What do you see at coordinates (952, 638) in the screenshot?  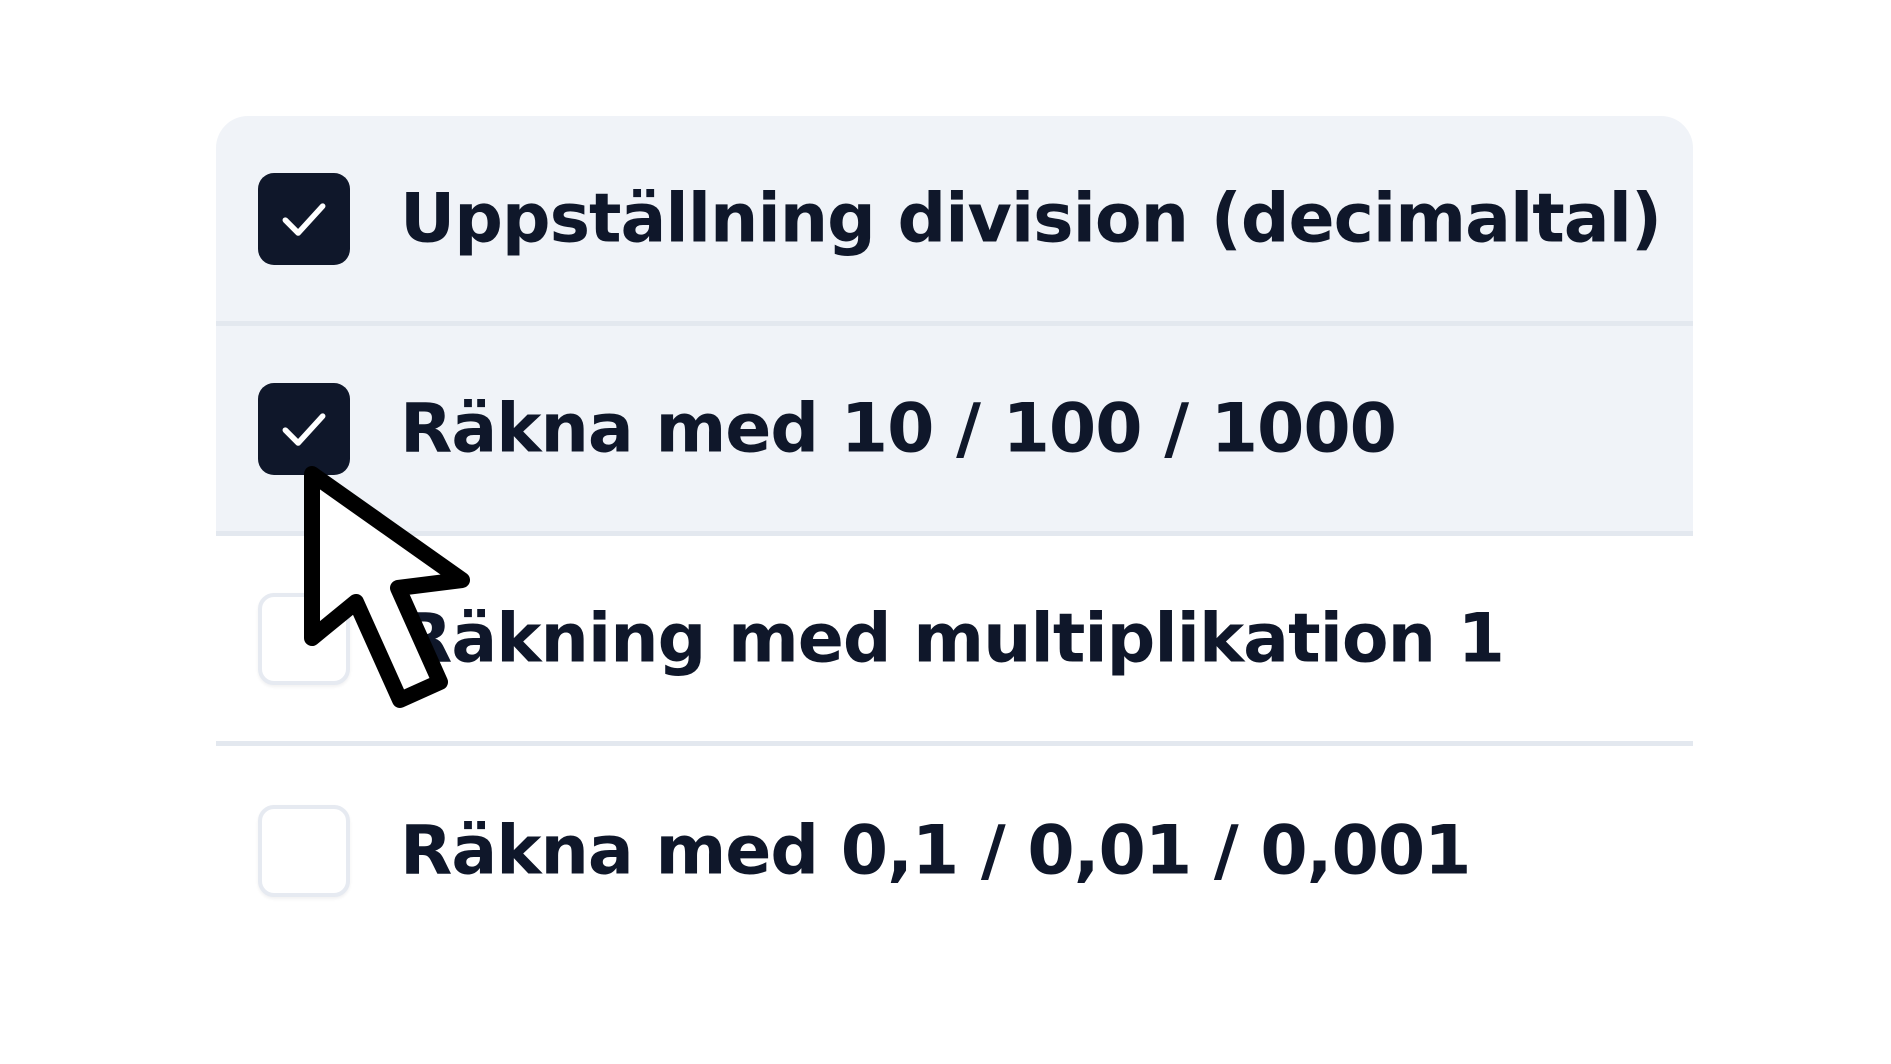 I see `option-label: Räkning med multiplikation 1` at bounding box center [952, 638].